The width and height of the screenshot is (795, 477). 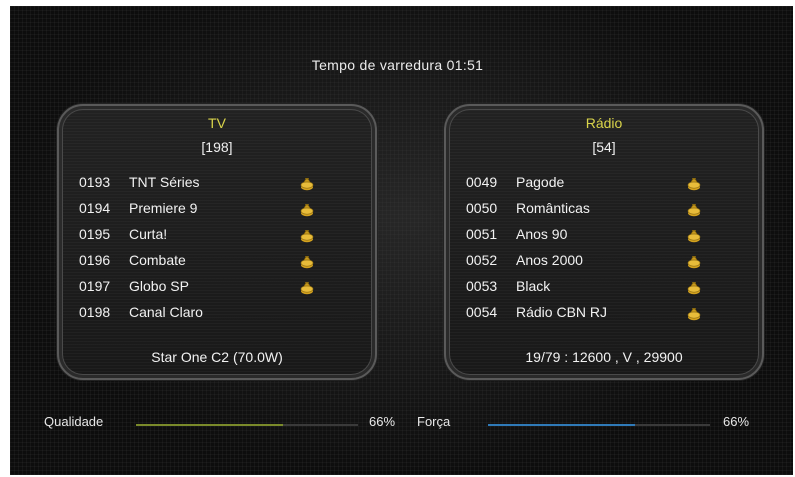 I want to click on channel-number: 0196, so click(x=95, y=260).